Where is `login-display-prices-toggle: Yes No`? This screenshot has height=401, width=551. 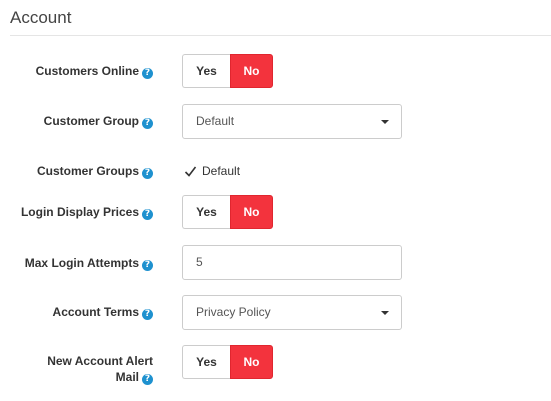
login-display-prices-toggle: Yes No is located at coordinates (227, 212).